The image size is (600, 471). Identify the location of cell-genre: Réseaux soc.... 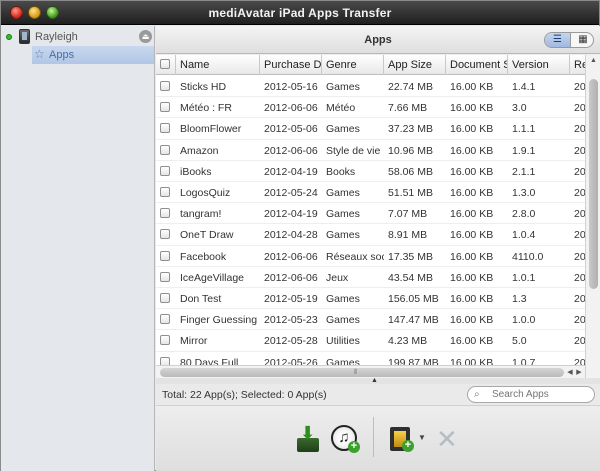
(355, 256).